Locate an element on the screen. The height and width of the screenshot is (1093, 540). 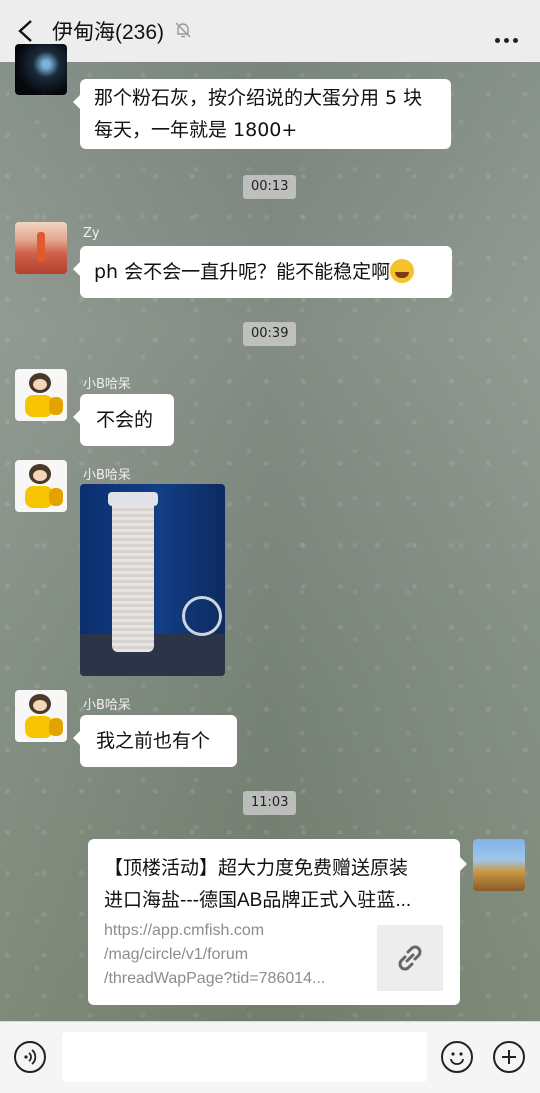
chat-header: 伊甸海(236) is located at coordinates (270, 31).